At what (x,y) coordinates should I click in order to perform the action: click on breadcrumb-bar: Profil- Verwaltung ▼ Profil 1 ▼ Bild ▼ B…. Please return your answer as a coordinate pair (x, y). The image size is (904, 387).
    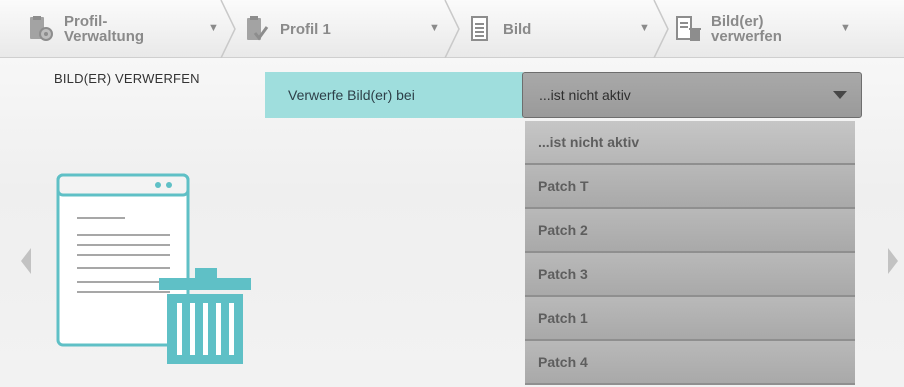
    Looking at the image, I should click on (452, 29).